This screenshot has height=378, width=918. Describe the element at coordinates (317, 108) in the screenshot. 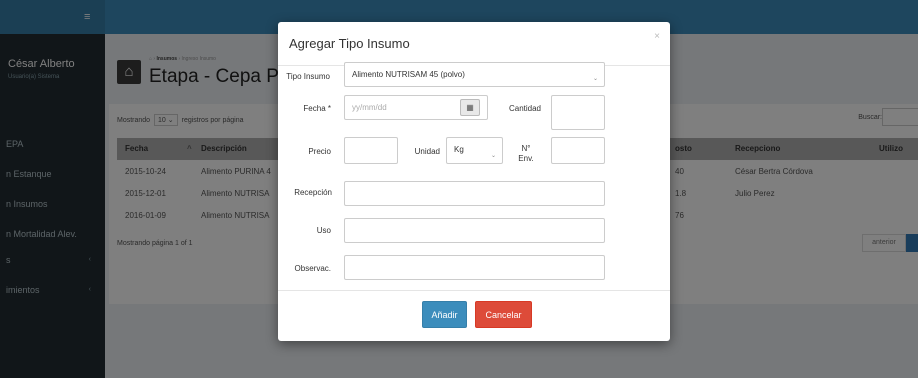

I see `fecha-label: Fecha *` at that location.